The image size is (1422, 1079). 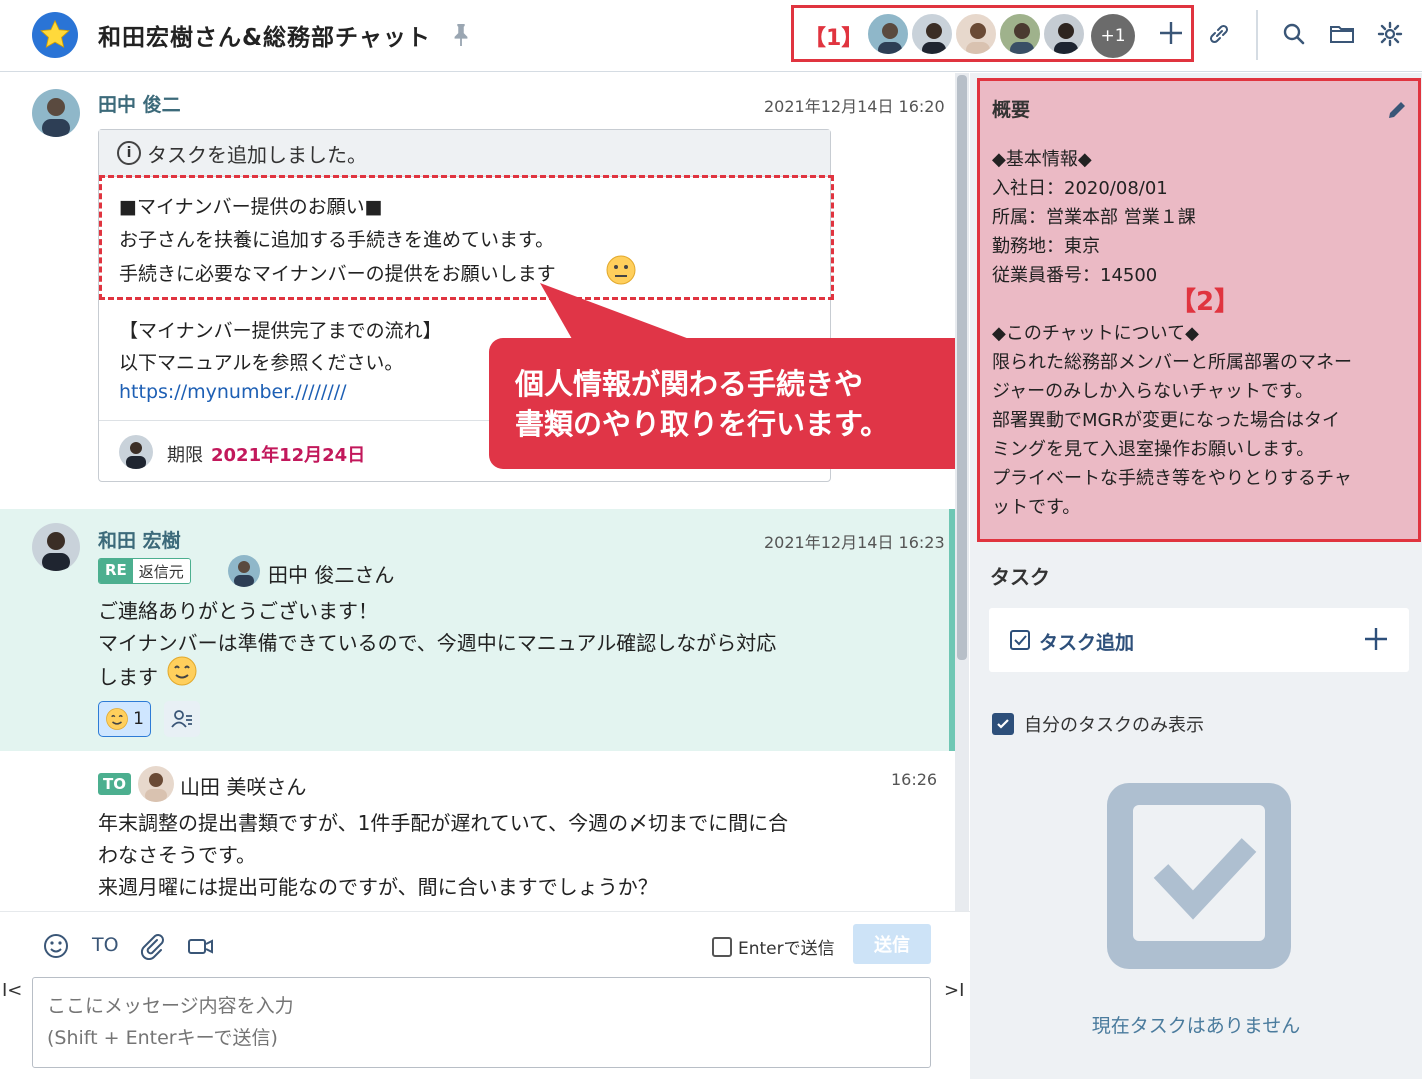 What do you see at coordinates (1114, 725) in the screenshot?
I see `own-tasks-label: 自分のタスクのみ表示` at bounding box center [1114, 725].